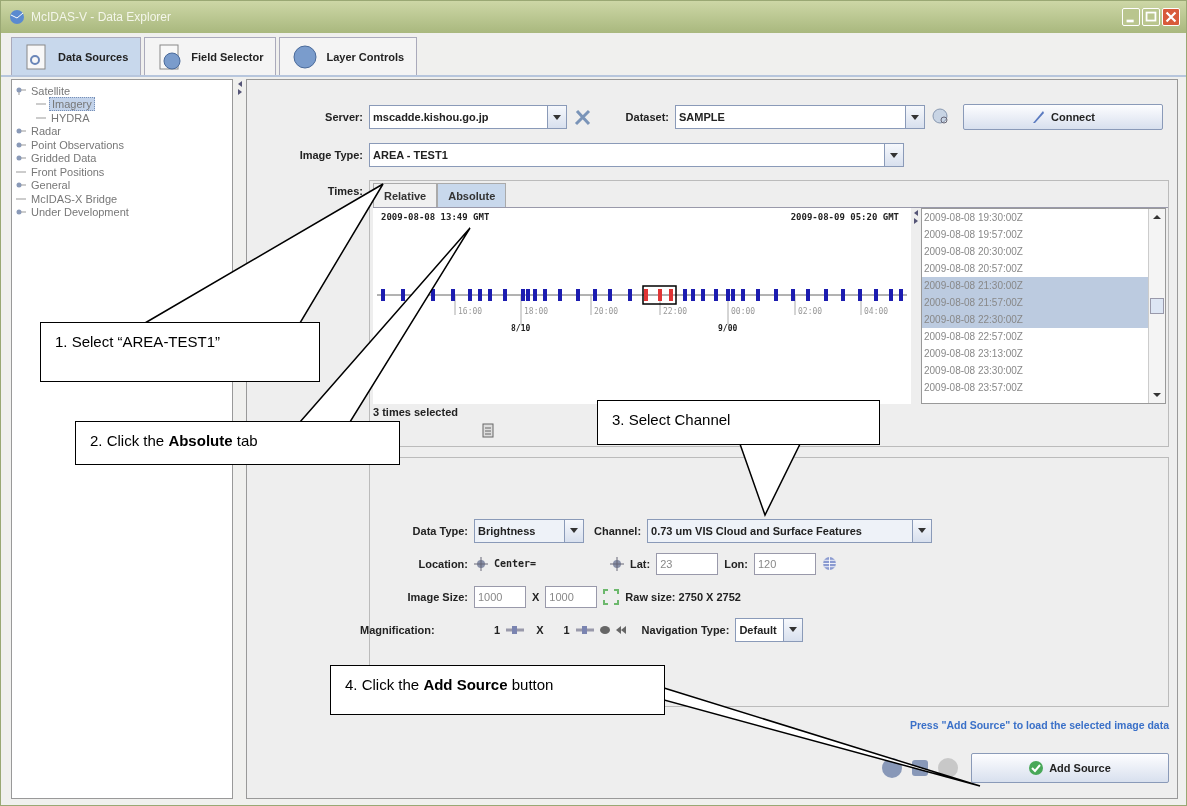 Image resolution: width=1187 pixels, height=806 pixels. I want to click on raw-size: Raw size: 2750 X 2752, so click(683, 596).